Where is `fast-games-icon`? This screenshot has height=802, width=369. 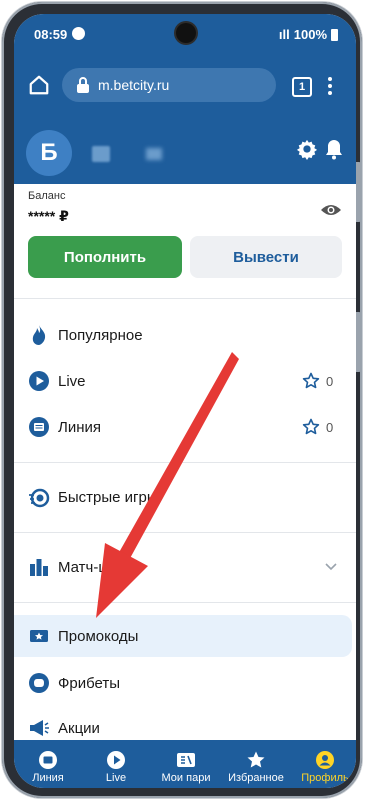 fast-games-icon is located at coordinates (39, 498).